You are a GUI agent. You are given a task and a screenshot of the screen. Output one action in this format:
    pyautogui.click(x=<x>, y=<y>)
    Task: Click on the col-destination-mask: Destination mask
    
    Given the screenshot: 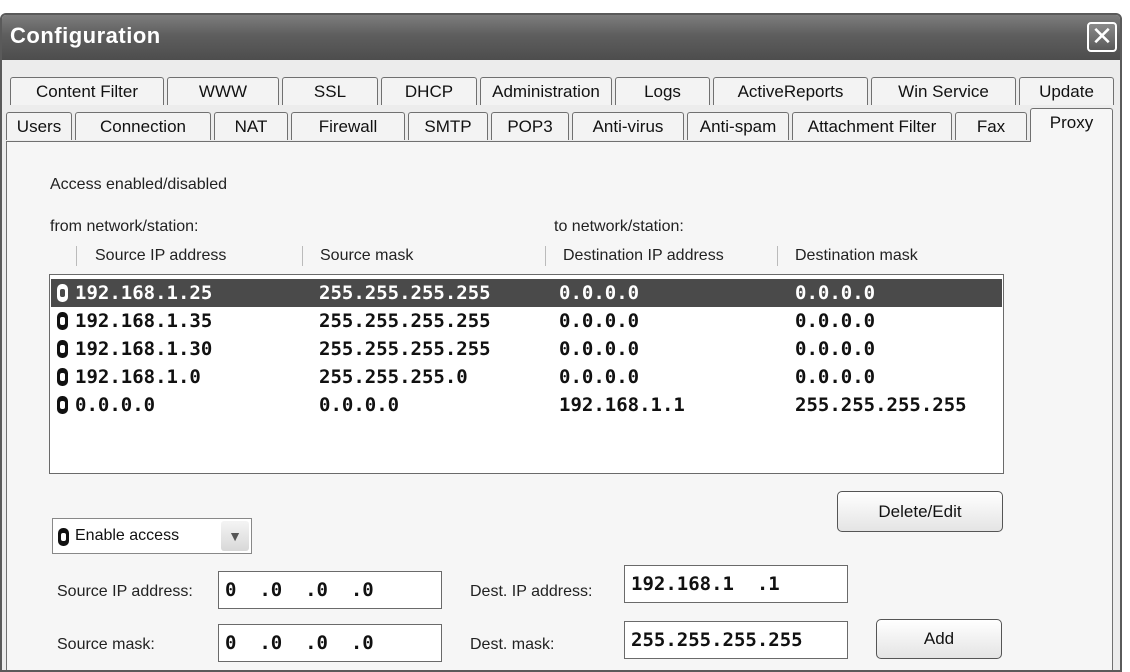 What is the action you would take?
    pyautogui.click(x=856, y=256)
    